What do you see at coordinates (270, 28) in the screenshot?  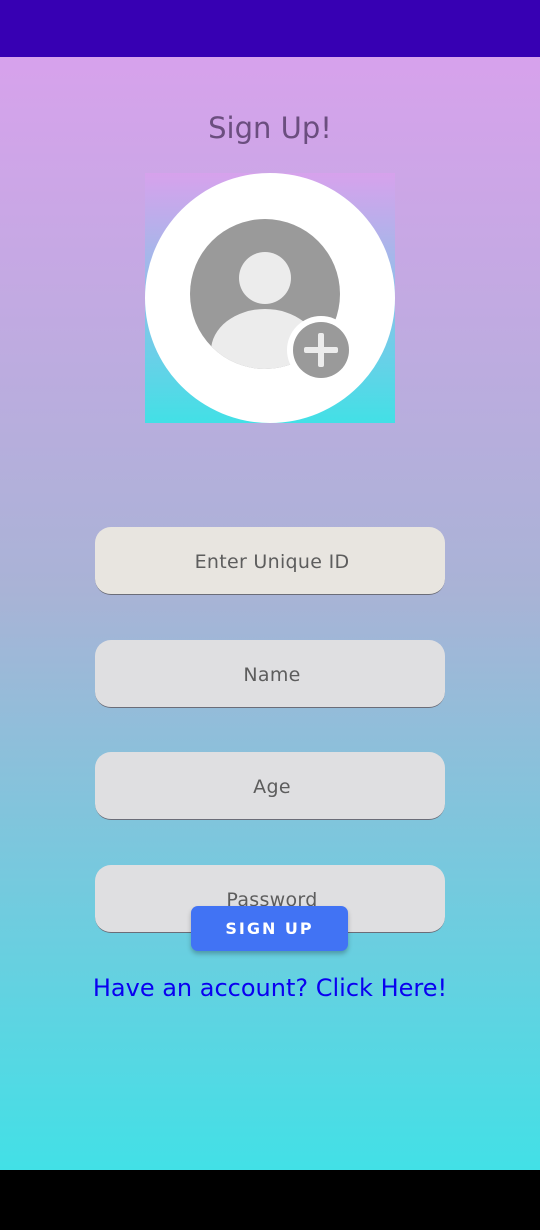 I see `status-bar` at bounding box center [270, 28].